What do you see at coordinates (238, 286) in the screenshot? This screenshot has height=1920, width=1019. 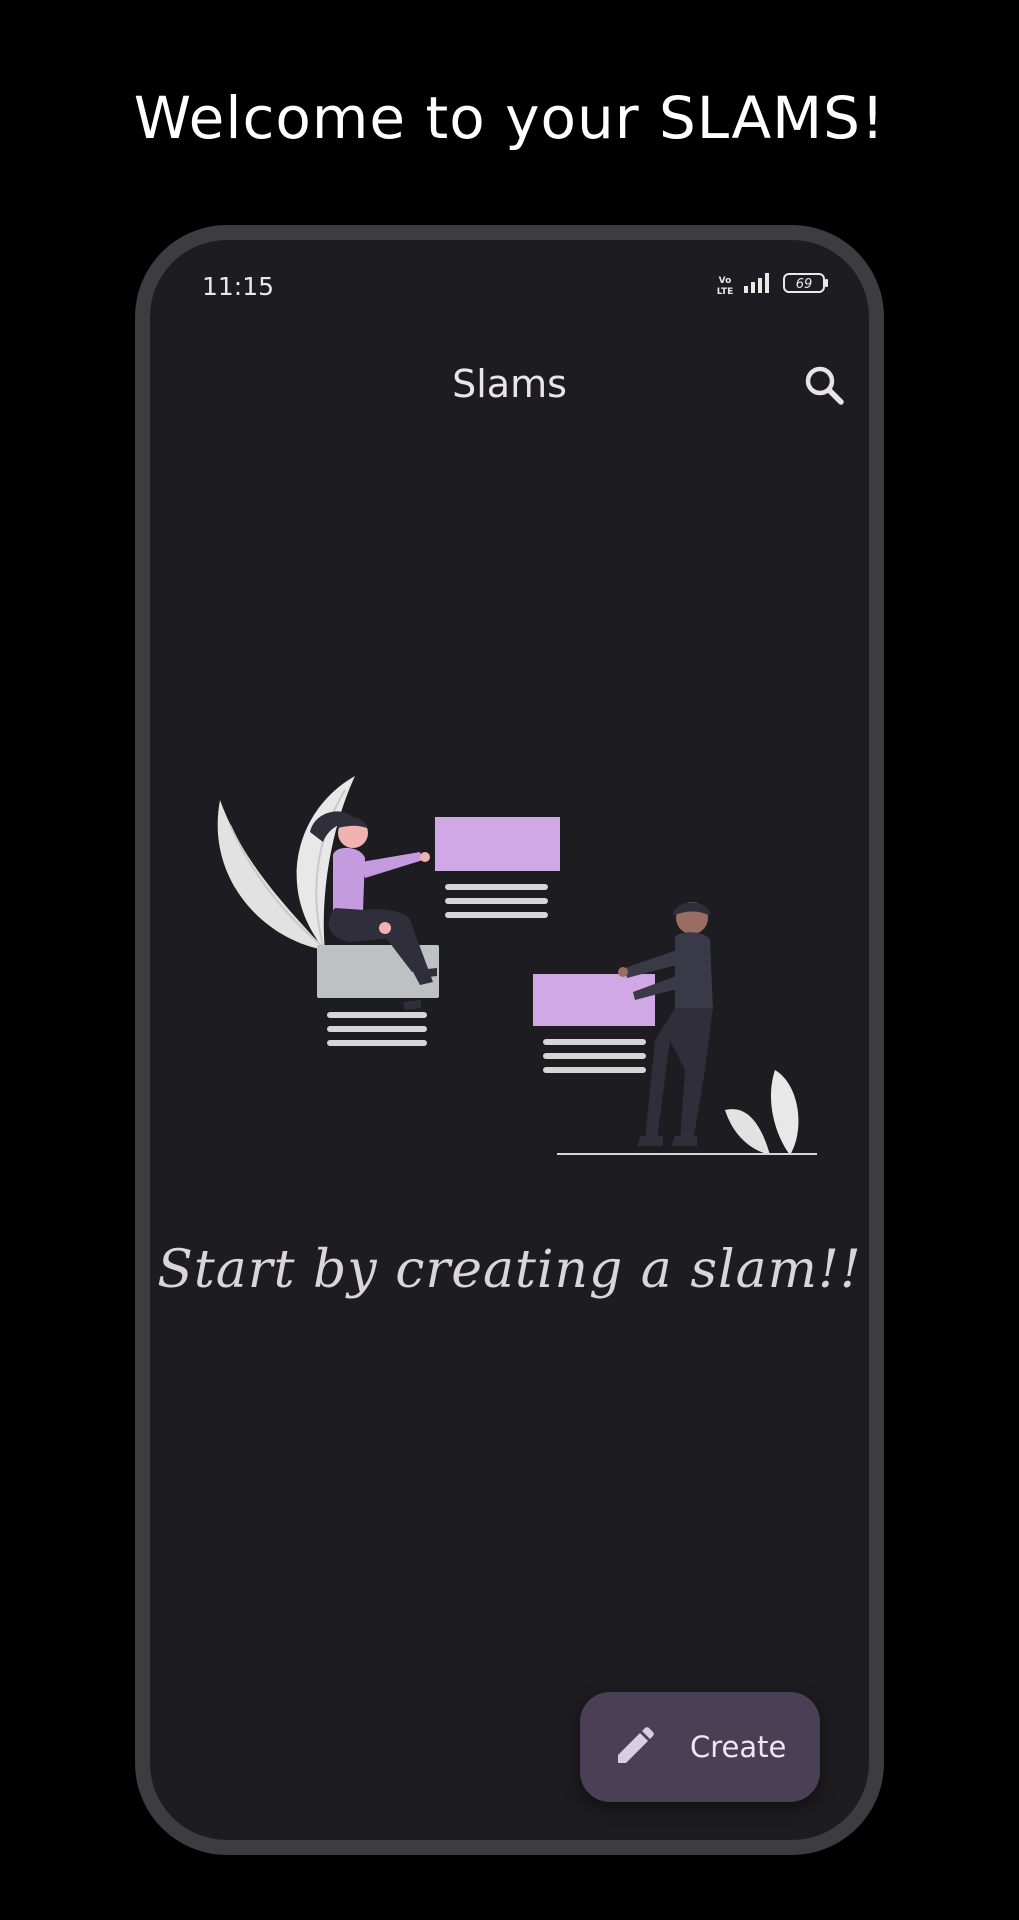 I see `status-time: 11:15` at bounding box center [238, 286].